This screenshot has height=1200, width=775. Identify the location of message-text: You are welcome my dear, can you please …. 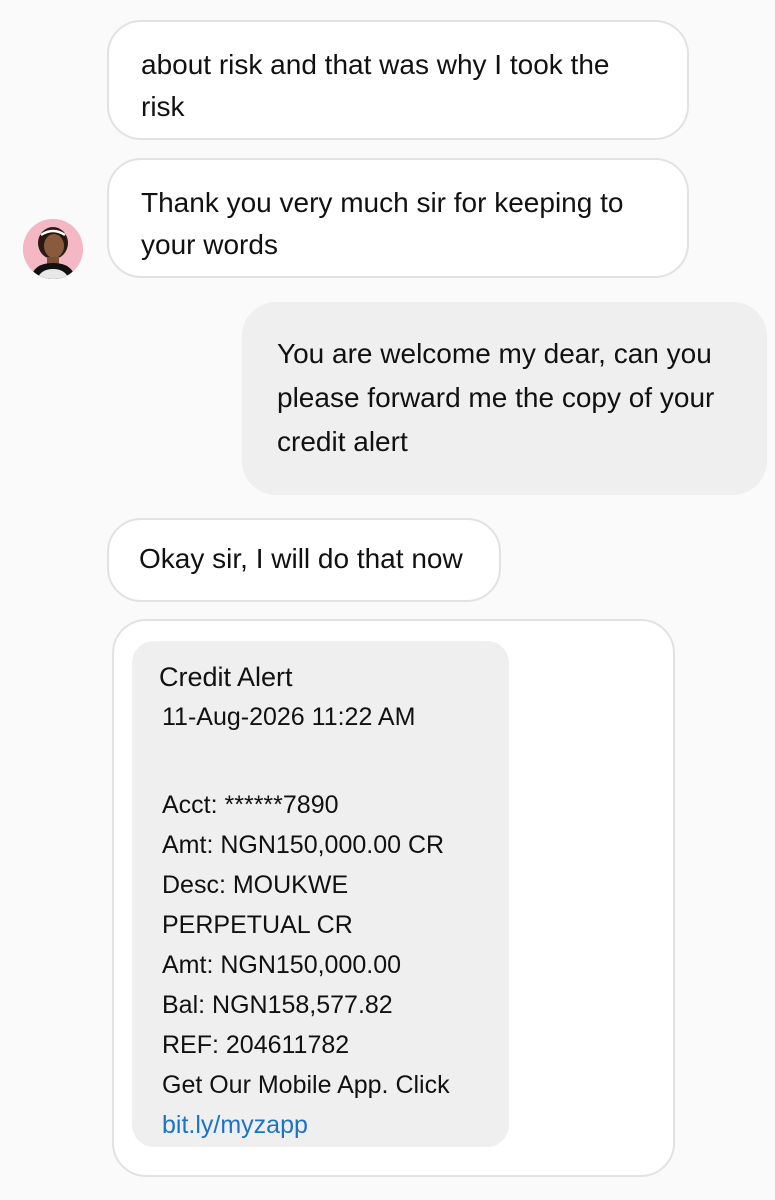
(496, 397).